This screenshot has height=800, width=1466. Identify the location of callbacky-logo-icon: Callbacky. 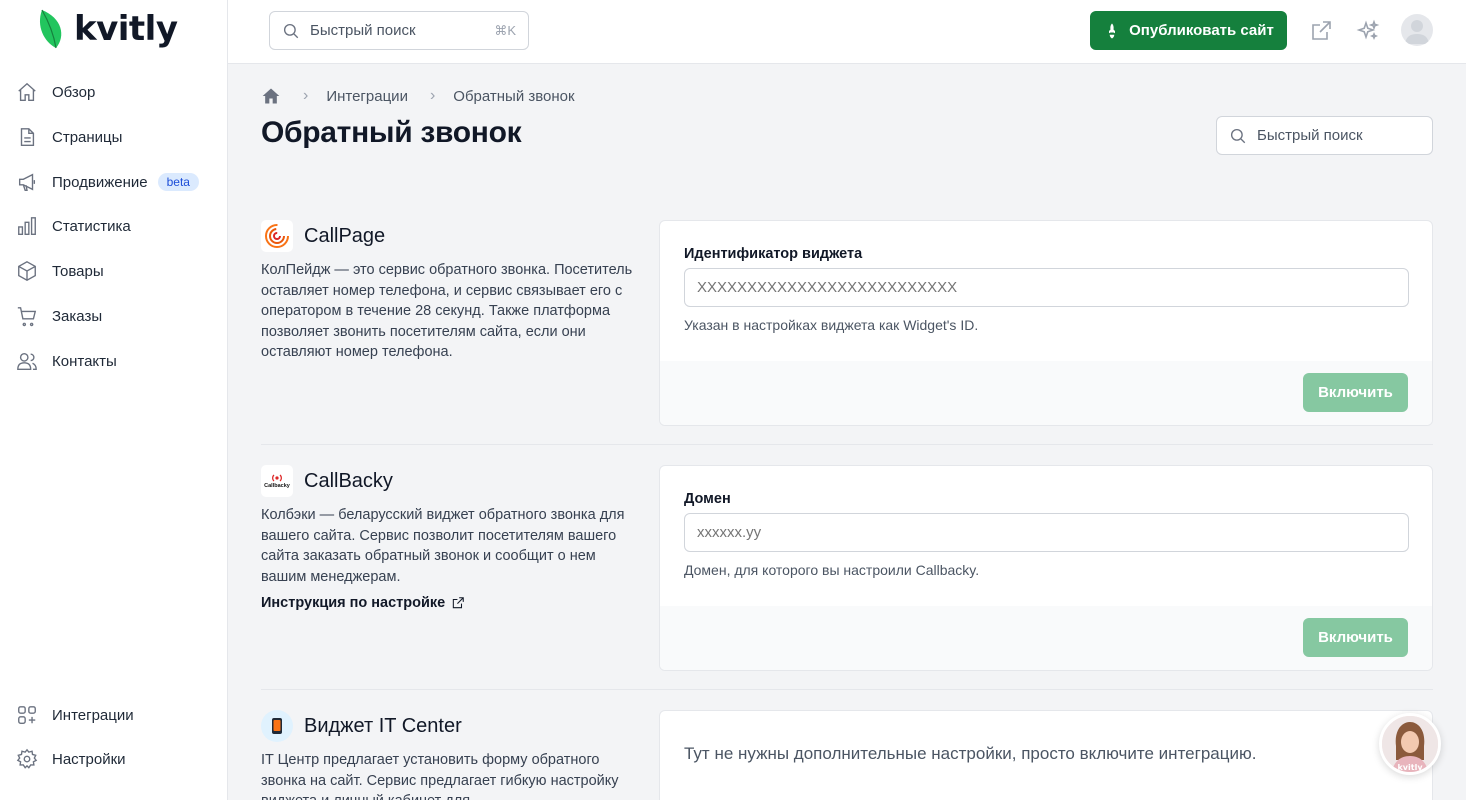
(277, 481).